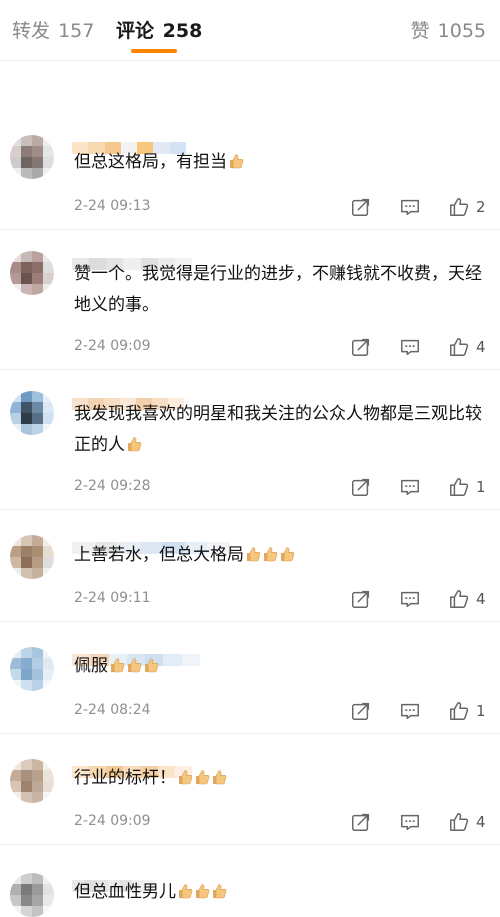 The height and width of the screenshot is (917, 500). I want to click on comment-text: 我发现我喜欢的明星和我关注的公众人物都是三观比较正的人, so click(281, 430).